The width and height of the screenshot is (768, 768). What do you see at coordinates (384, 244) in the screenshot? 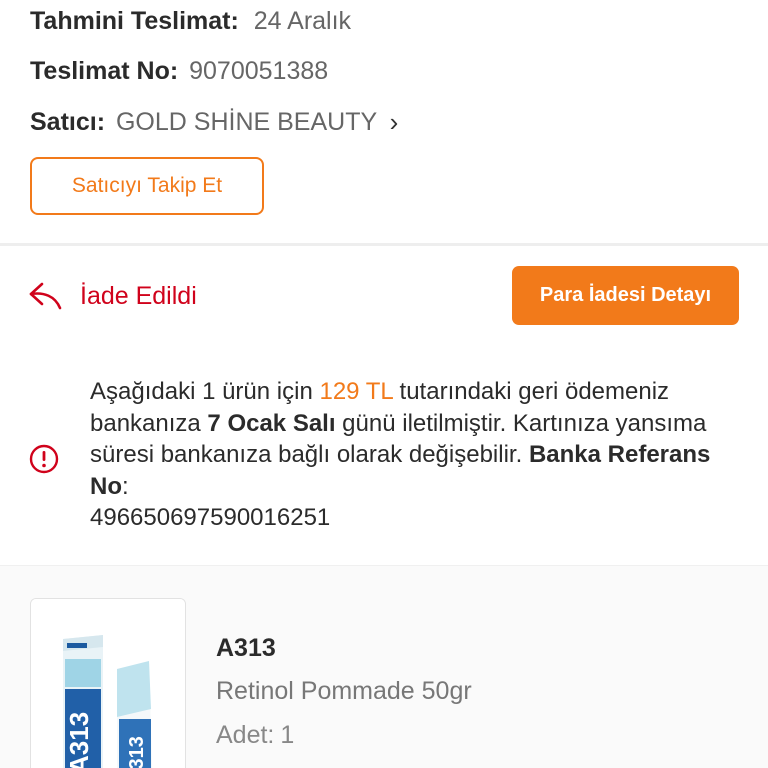
I see `section-divider` at bounding box center [384, 244].